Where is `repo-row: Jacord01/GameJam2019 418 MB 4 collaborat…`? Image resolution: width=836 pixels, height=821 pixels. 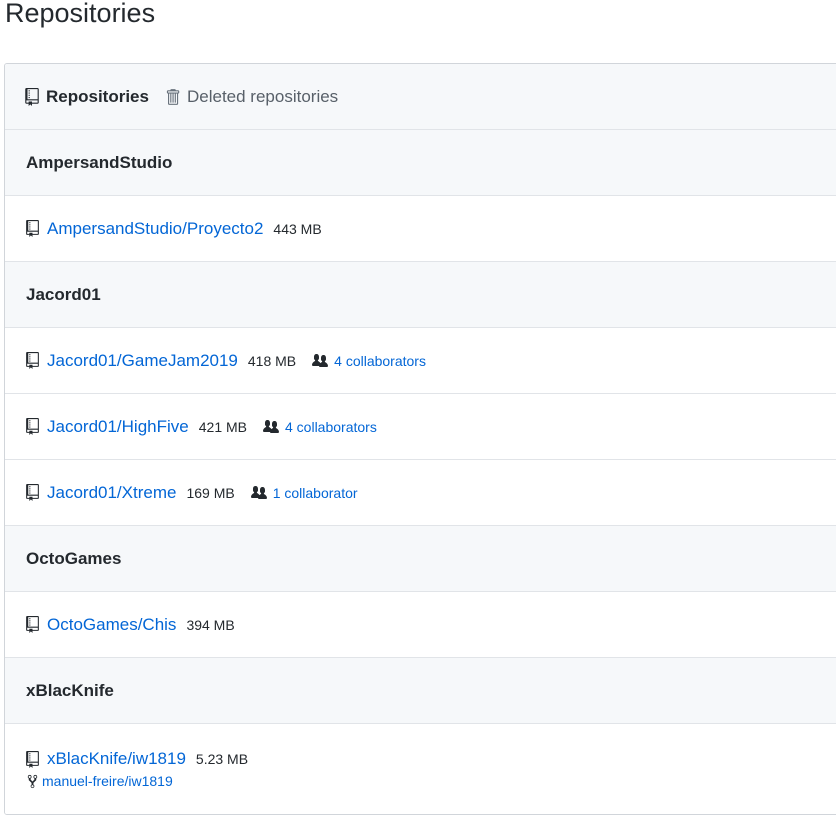
repo-row: Jacord01/GameJam2019 418 MB 4 collaborat… is located at coordinates (420, 361).